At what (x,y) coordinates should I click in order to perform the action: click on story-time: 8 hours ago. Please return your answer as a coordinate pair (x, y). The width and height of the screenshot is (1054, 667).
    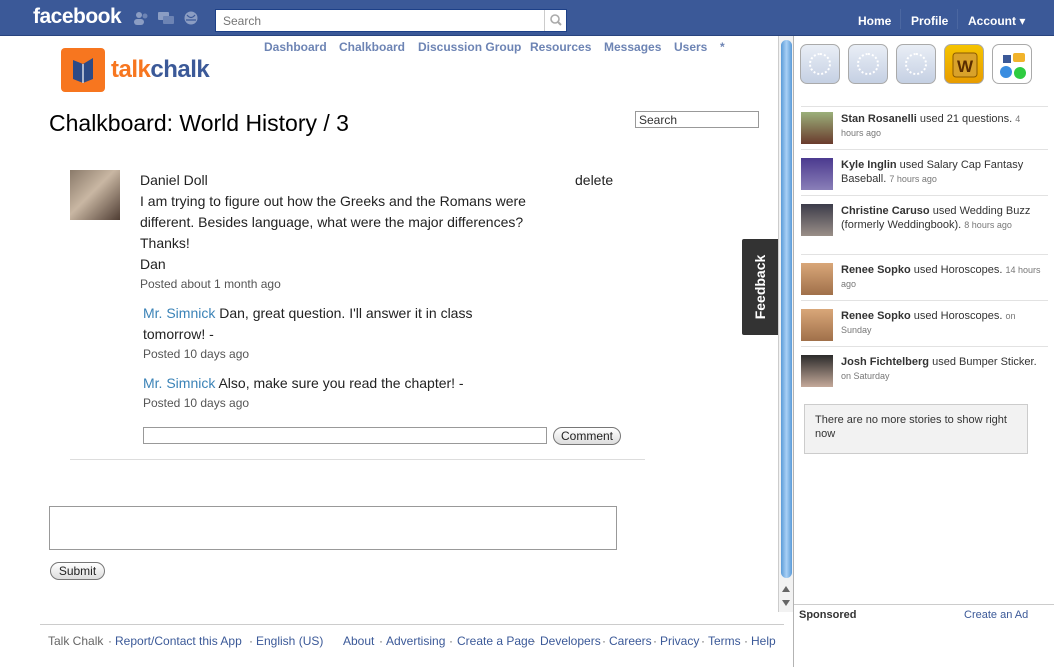
    Looking at the image, I should click on (988, 225).